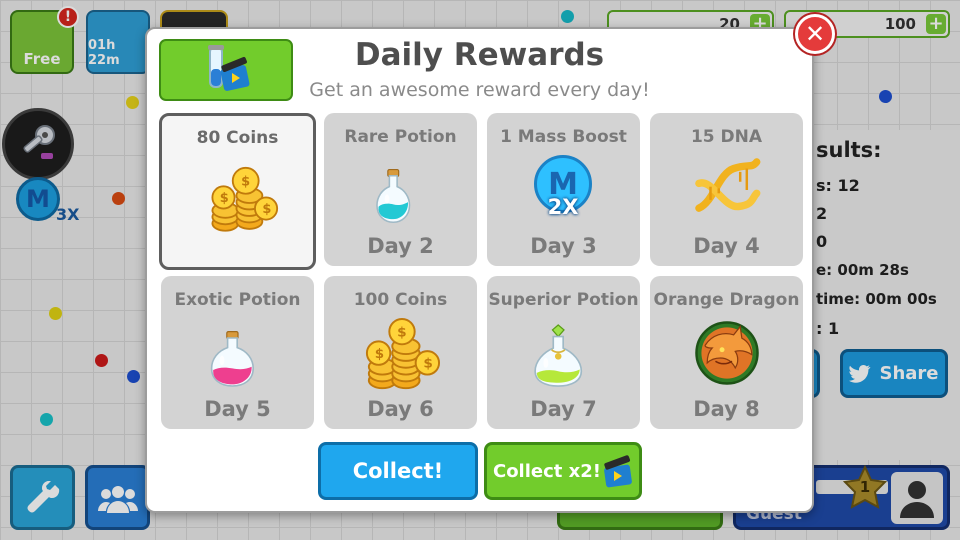 The height and width of the screenshot is (540, 960). I want to click on reward-card-day-7: Superior Potion Day 7, so click(563, 352).